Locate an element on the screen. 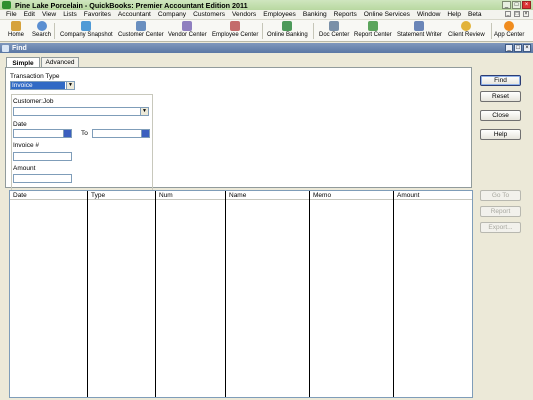 This screenshot has height=400, width=533. customer-job-label: Customer:Job is located at coordinates (33, 101).